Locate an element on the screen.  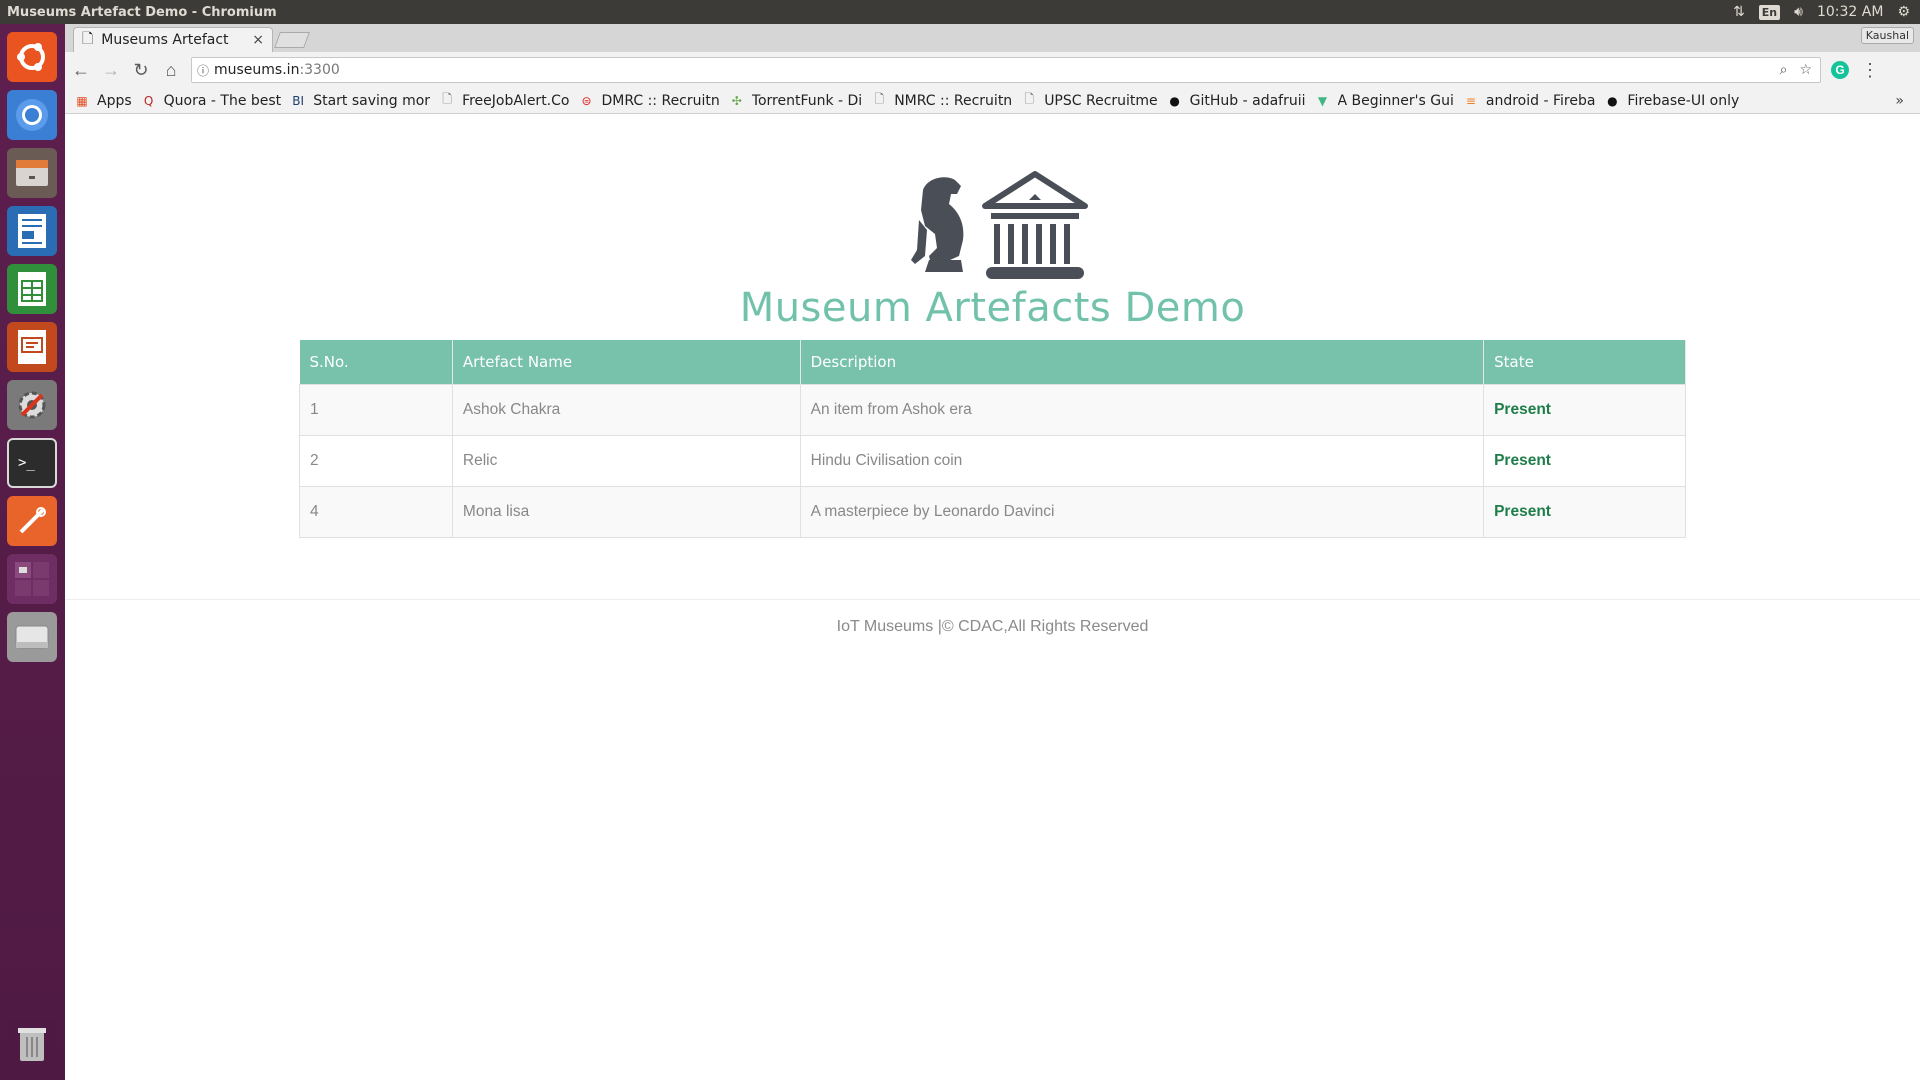
bookmark-item: ▼ A Beginner's Gui is located at coordinates (1385, 101).